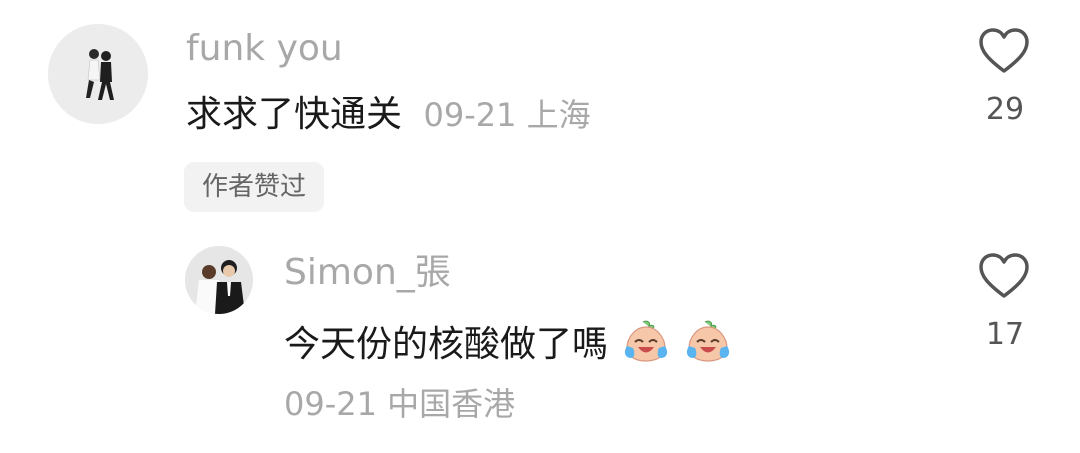 This screenshot has height=453, width=1080. I want to click on comment-text: 求求了快通关 09-21 上海, so click(388, 115).